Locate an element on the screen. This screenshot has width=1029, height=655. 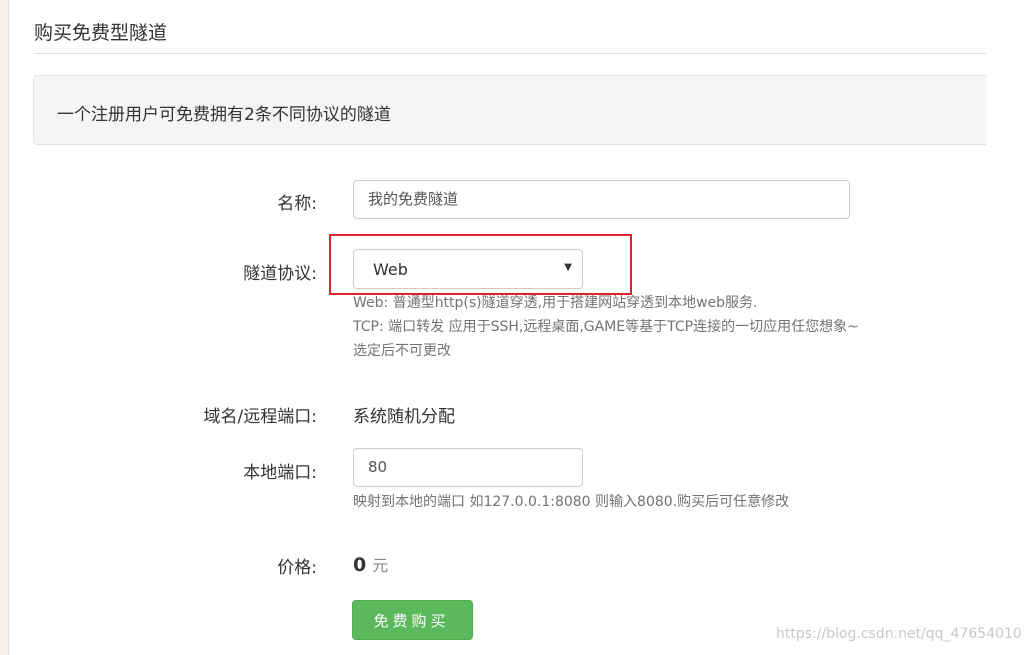
left-margin-rule is located at coordinates (8, 327).